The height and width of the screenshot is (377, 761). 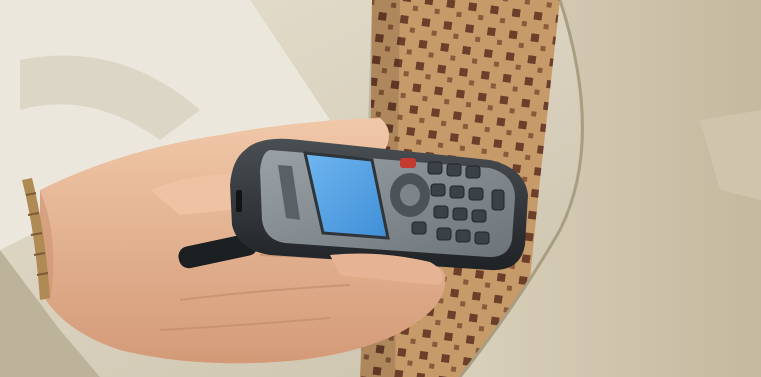 What do you see at coordinates (239, 201) in the screenshot?
I see `phone-side-button` at bounding box center [239, 201].